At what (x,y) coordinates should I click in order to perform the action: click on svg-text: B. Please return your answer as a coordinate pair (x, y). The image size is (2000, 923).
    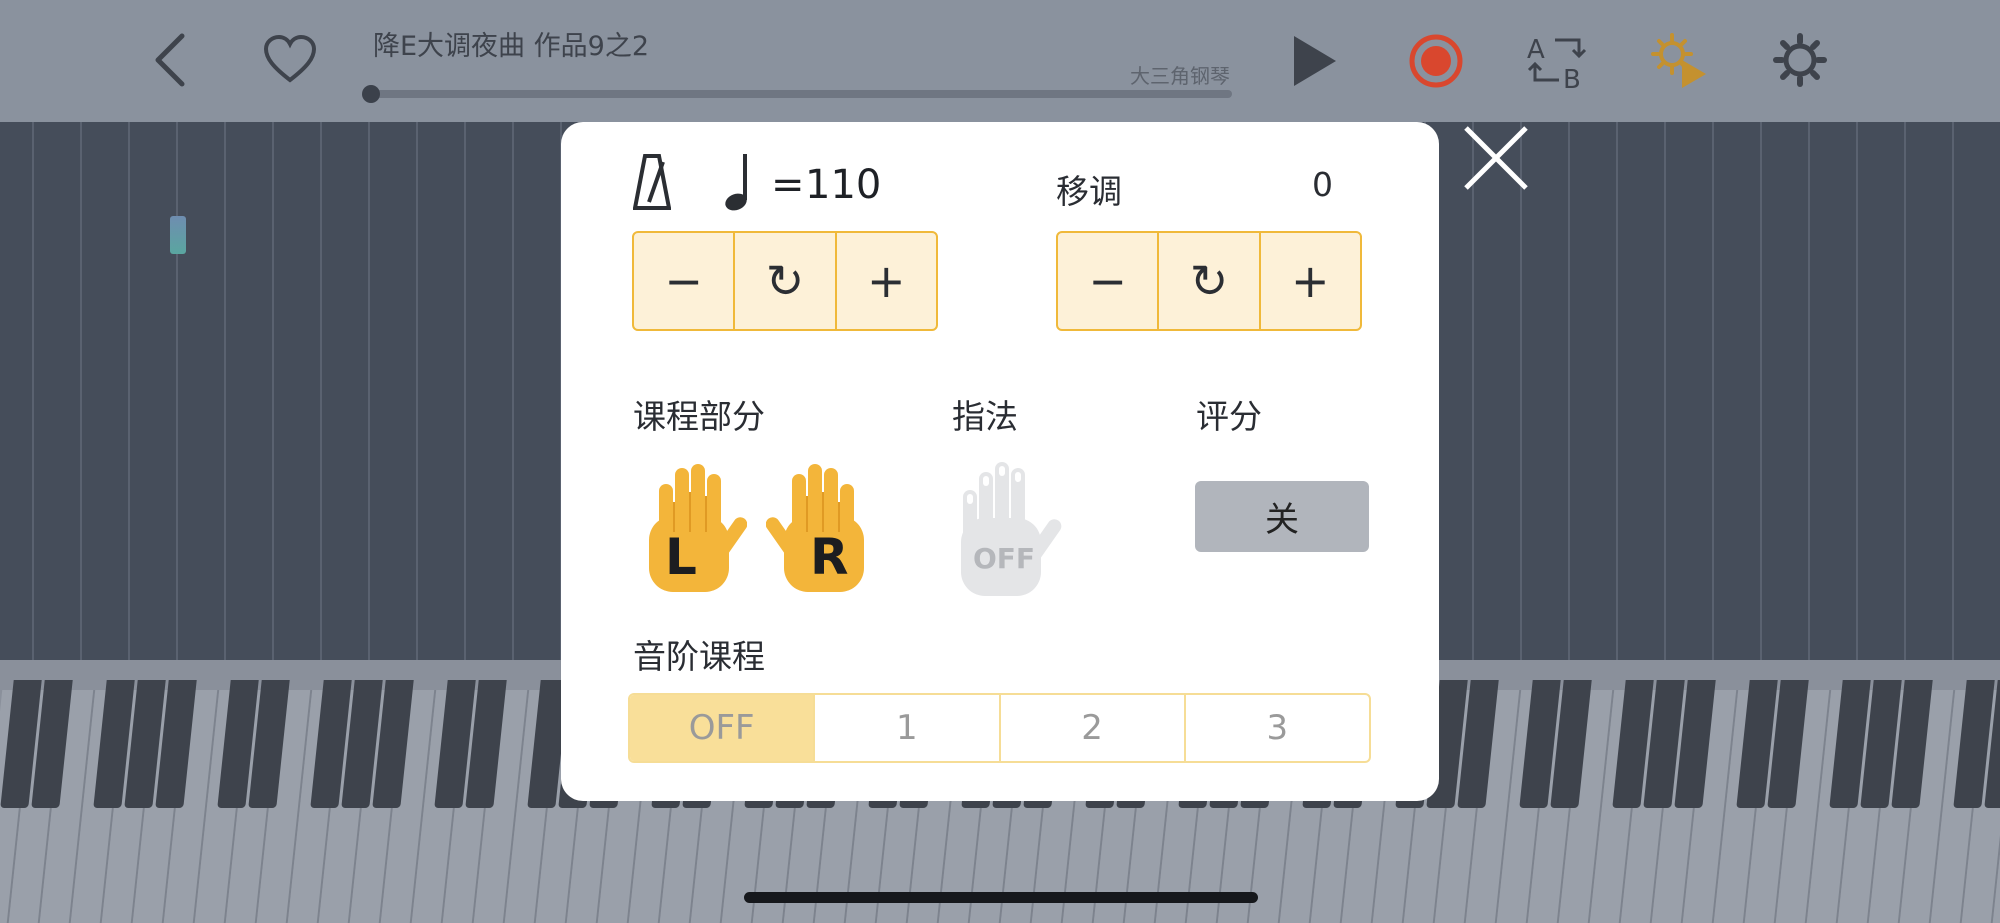
    Looking at the image, I should click on (1572, 78).